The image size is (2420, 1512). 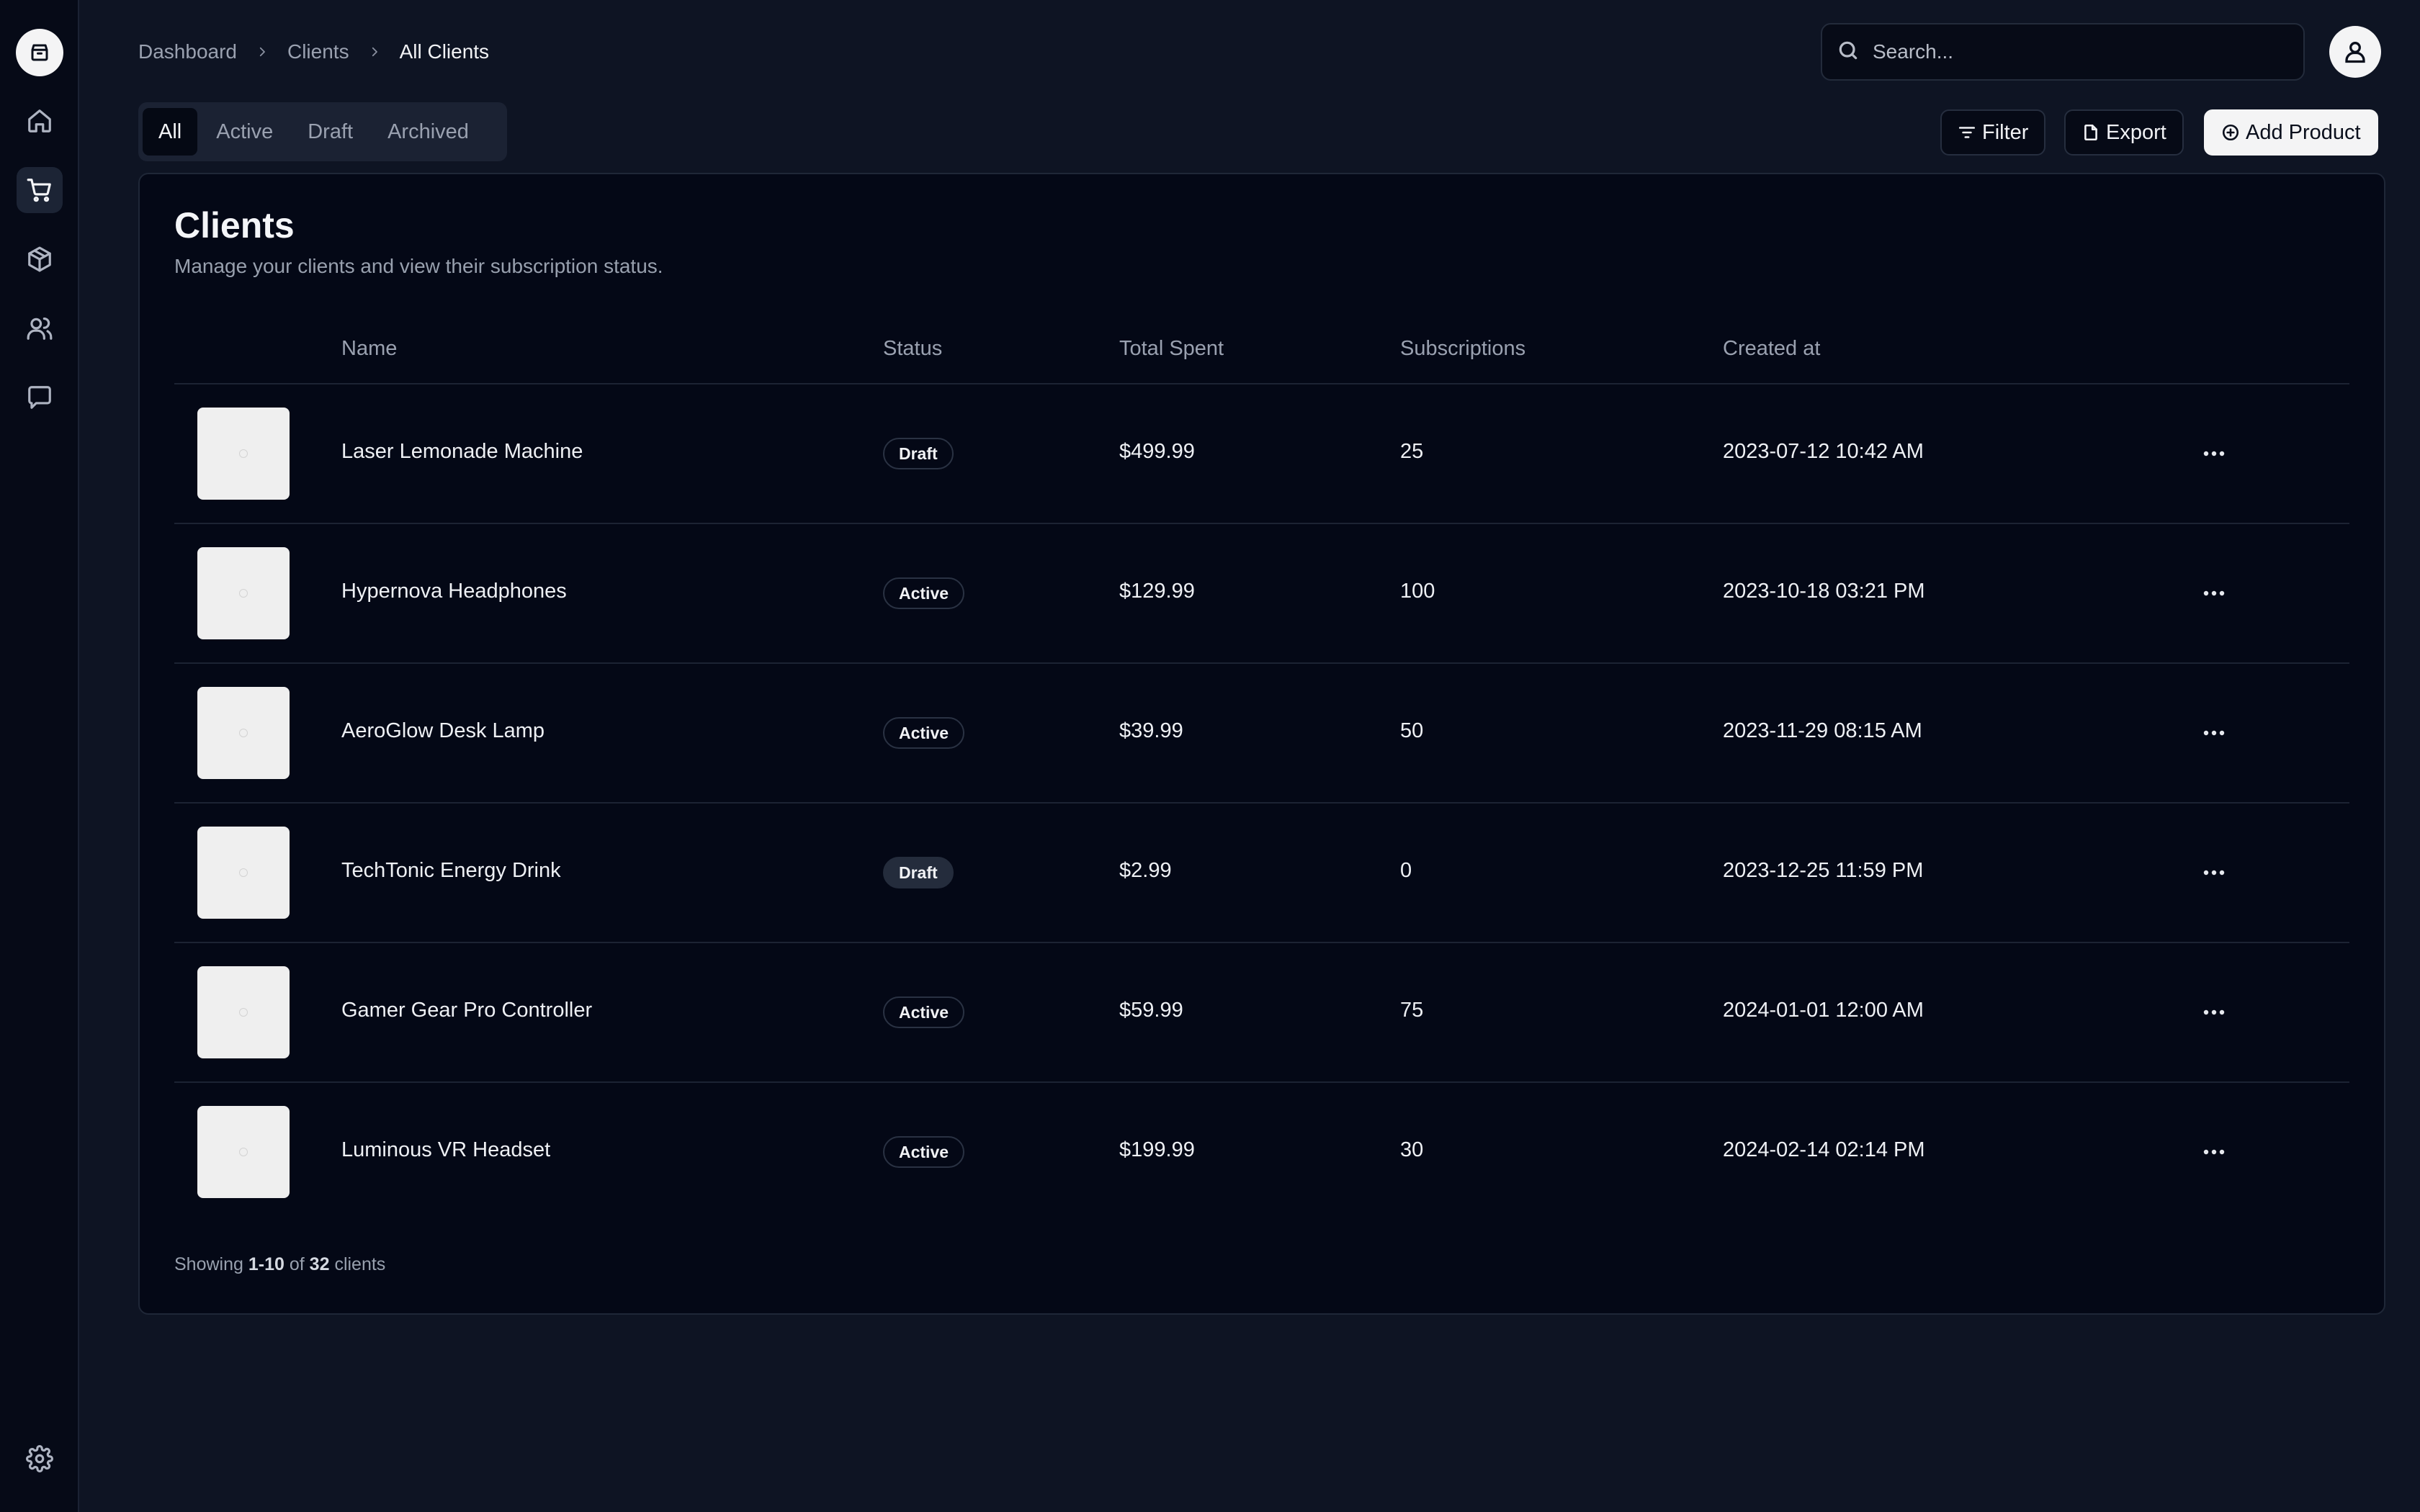 What do you see at coordinates (1406, 870) in the screenshot?
I see `subscriptions-count: 0` at bounding box center [1406, 870].